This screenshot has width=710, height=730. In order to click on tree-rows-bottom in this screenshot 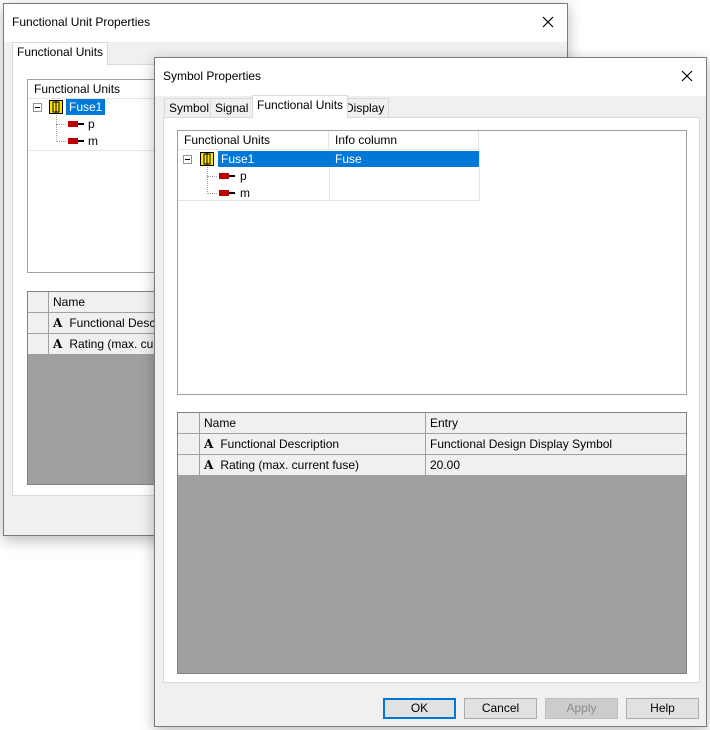, I will do `click(329, 200)`.